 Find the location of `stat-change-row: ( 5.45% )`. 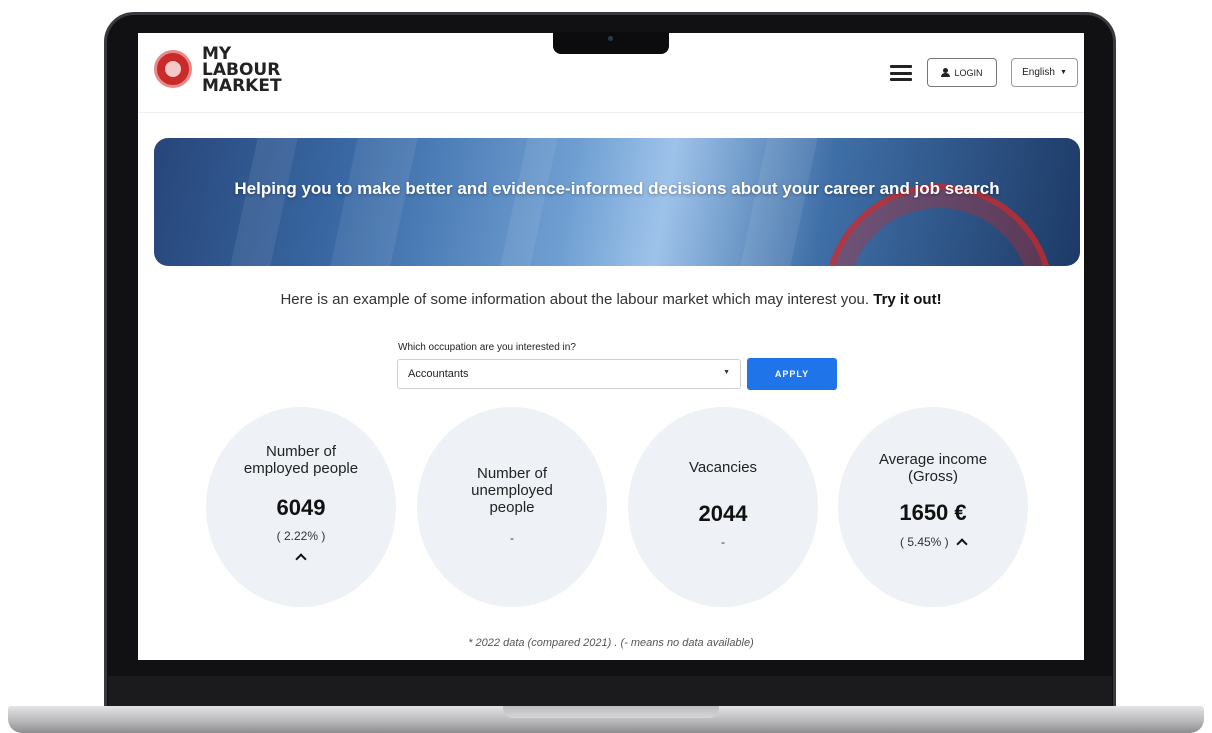

stat-change-row: ( 5.45% ) is located at coordinates (933, 542).